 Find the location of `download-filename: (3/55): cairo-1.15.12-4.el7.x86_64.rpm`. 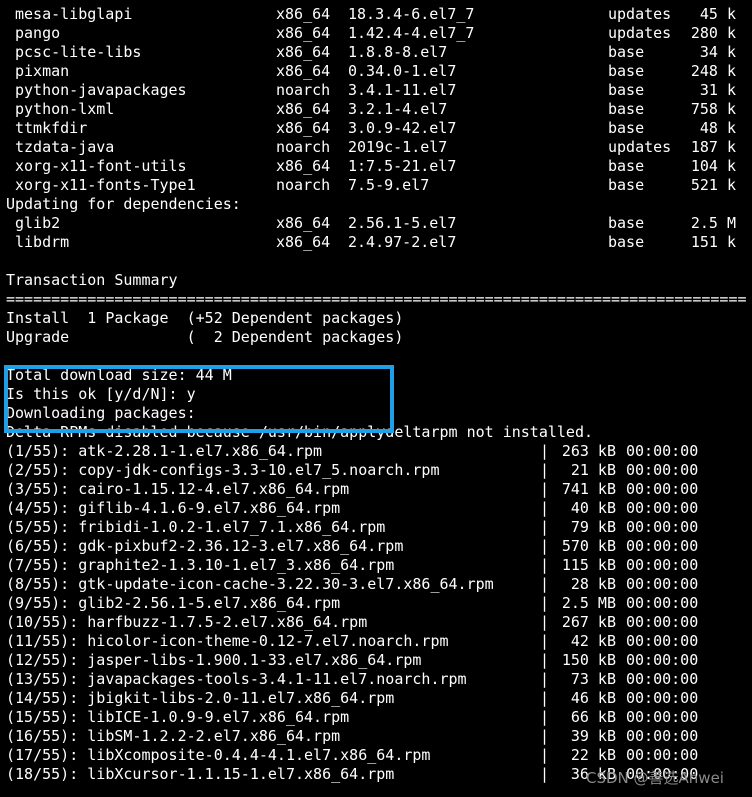

download-filename: (3/55): cairo-1.15.12-4.el7.x86_64.rpm is located at coordinates (178, 489).